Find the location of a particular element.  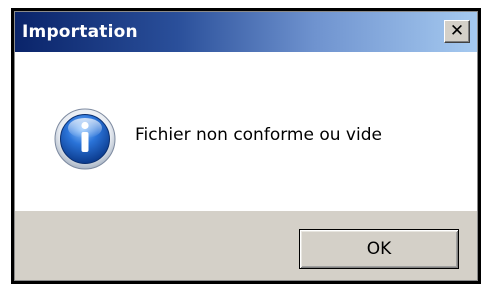

close-button: ✕ is located at coordinates (457, 31).